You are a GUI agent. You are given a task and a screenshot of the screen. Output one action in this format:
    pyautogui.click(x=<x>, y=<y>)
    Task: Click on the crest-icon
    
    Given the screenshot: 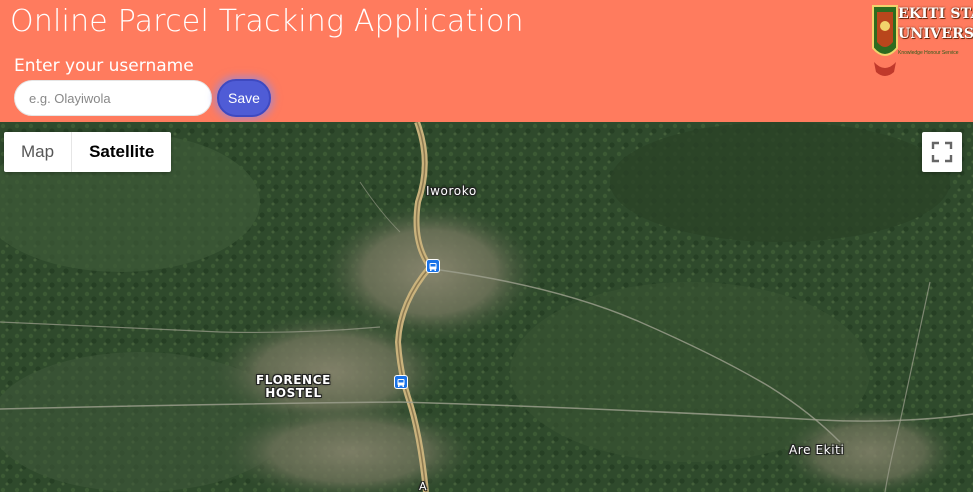 What is the action you would take?
    pyautogui.click(x=885, y=40)
    